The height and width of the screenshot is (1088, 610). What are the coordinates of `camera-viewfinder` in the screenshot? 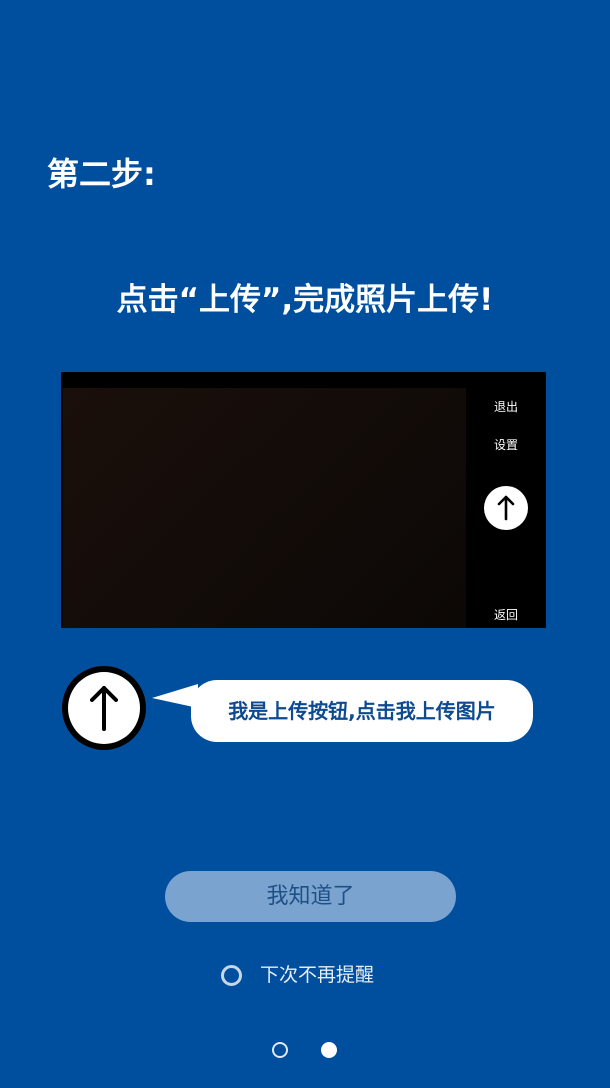 It's located at (264, 508).